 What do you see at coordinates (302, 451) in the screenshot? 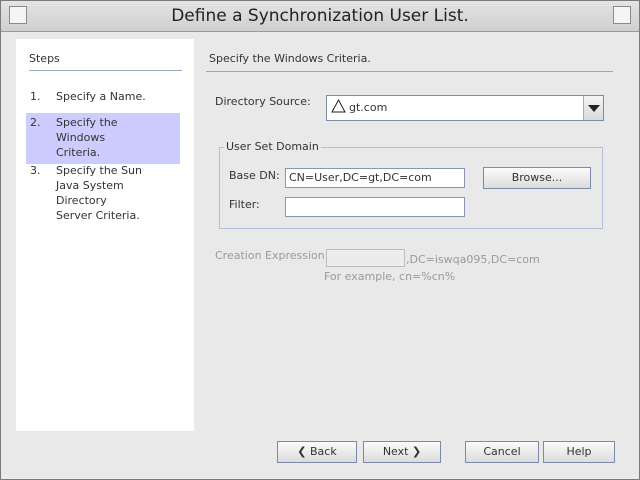
I see `chevron-left-icon: ❮` at bounding box center [302, 451].